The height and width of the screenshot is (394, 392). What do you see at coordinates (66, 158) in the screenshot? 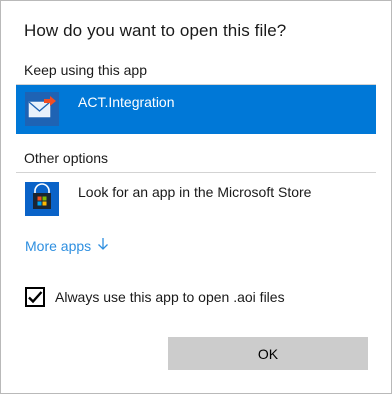
I see `other-options-label: Other options` at bounding box center [66, 158].